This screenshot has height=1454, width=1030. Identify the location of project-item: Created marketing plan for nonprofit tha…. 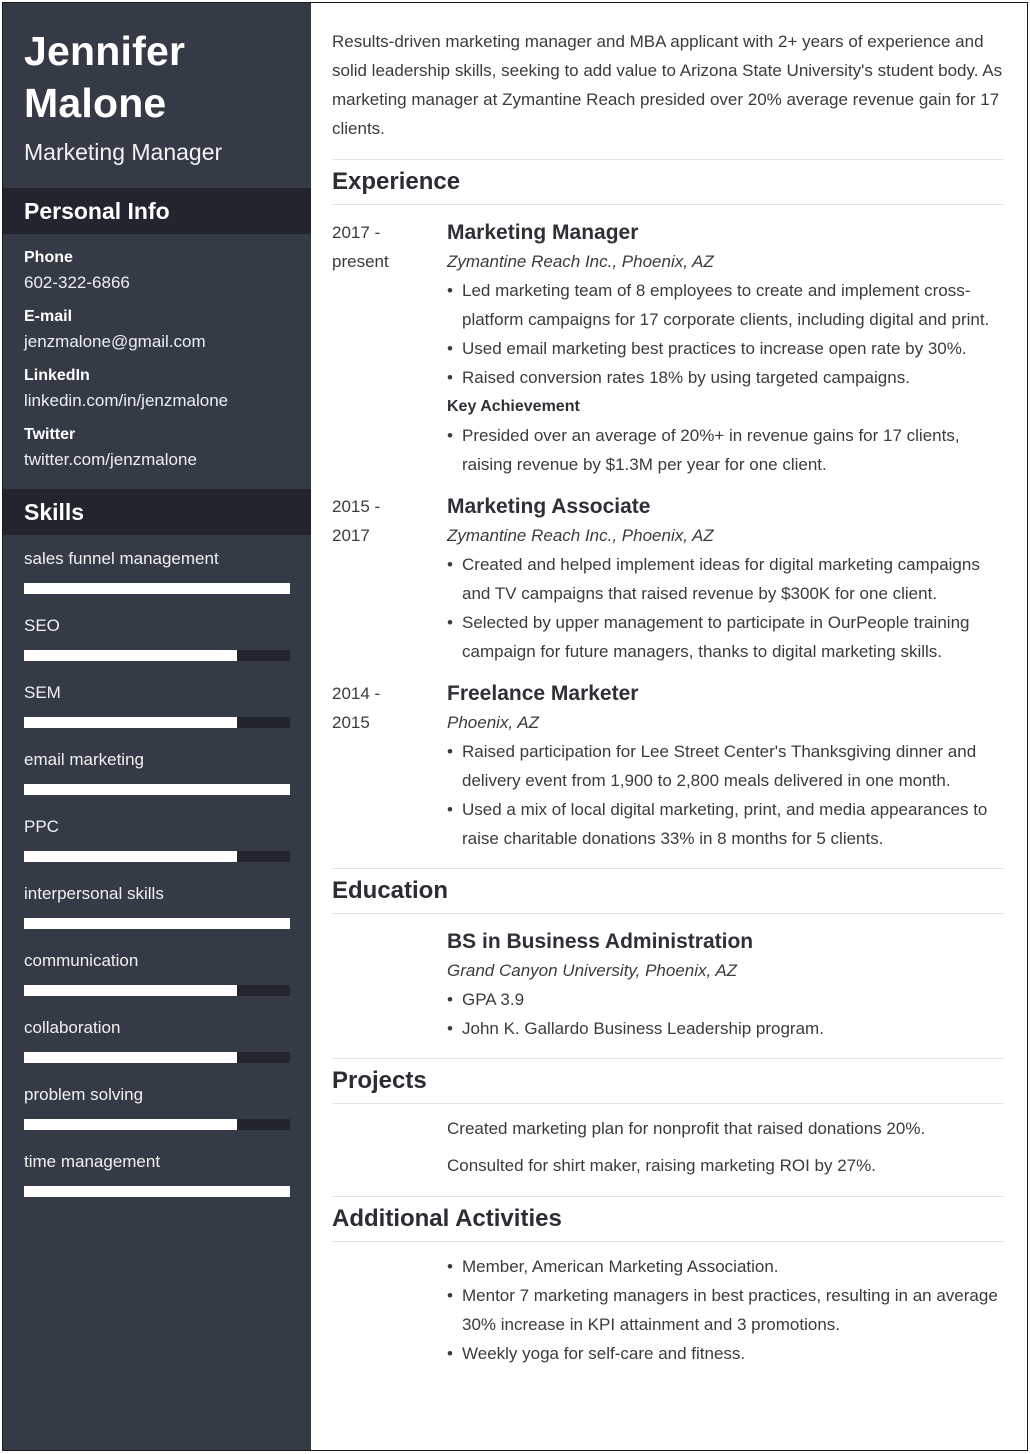
(686, 1128).